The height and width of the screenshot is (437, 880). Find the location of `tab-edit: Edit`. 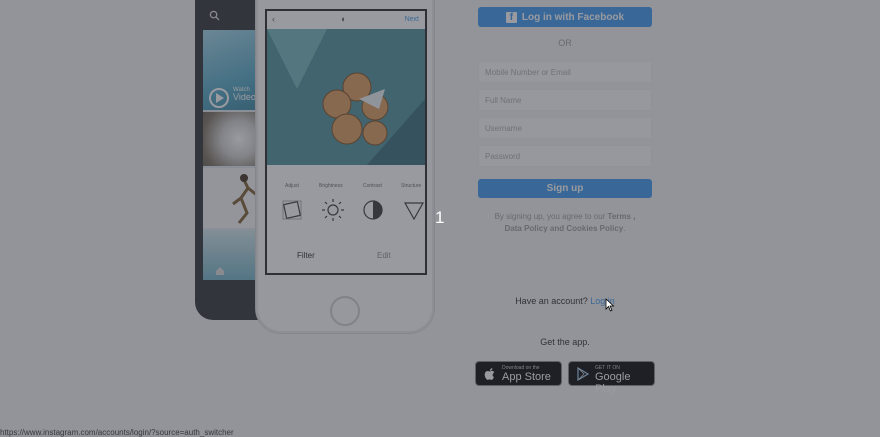

tab-edit: Edit is located at coordinates (384, 255).